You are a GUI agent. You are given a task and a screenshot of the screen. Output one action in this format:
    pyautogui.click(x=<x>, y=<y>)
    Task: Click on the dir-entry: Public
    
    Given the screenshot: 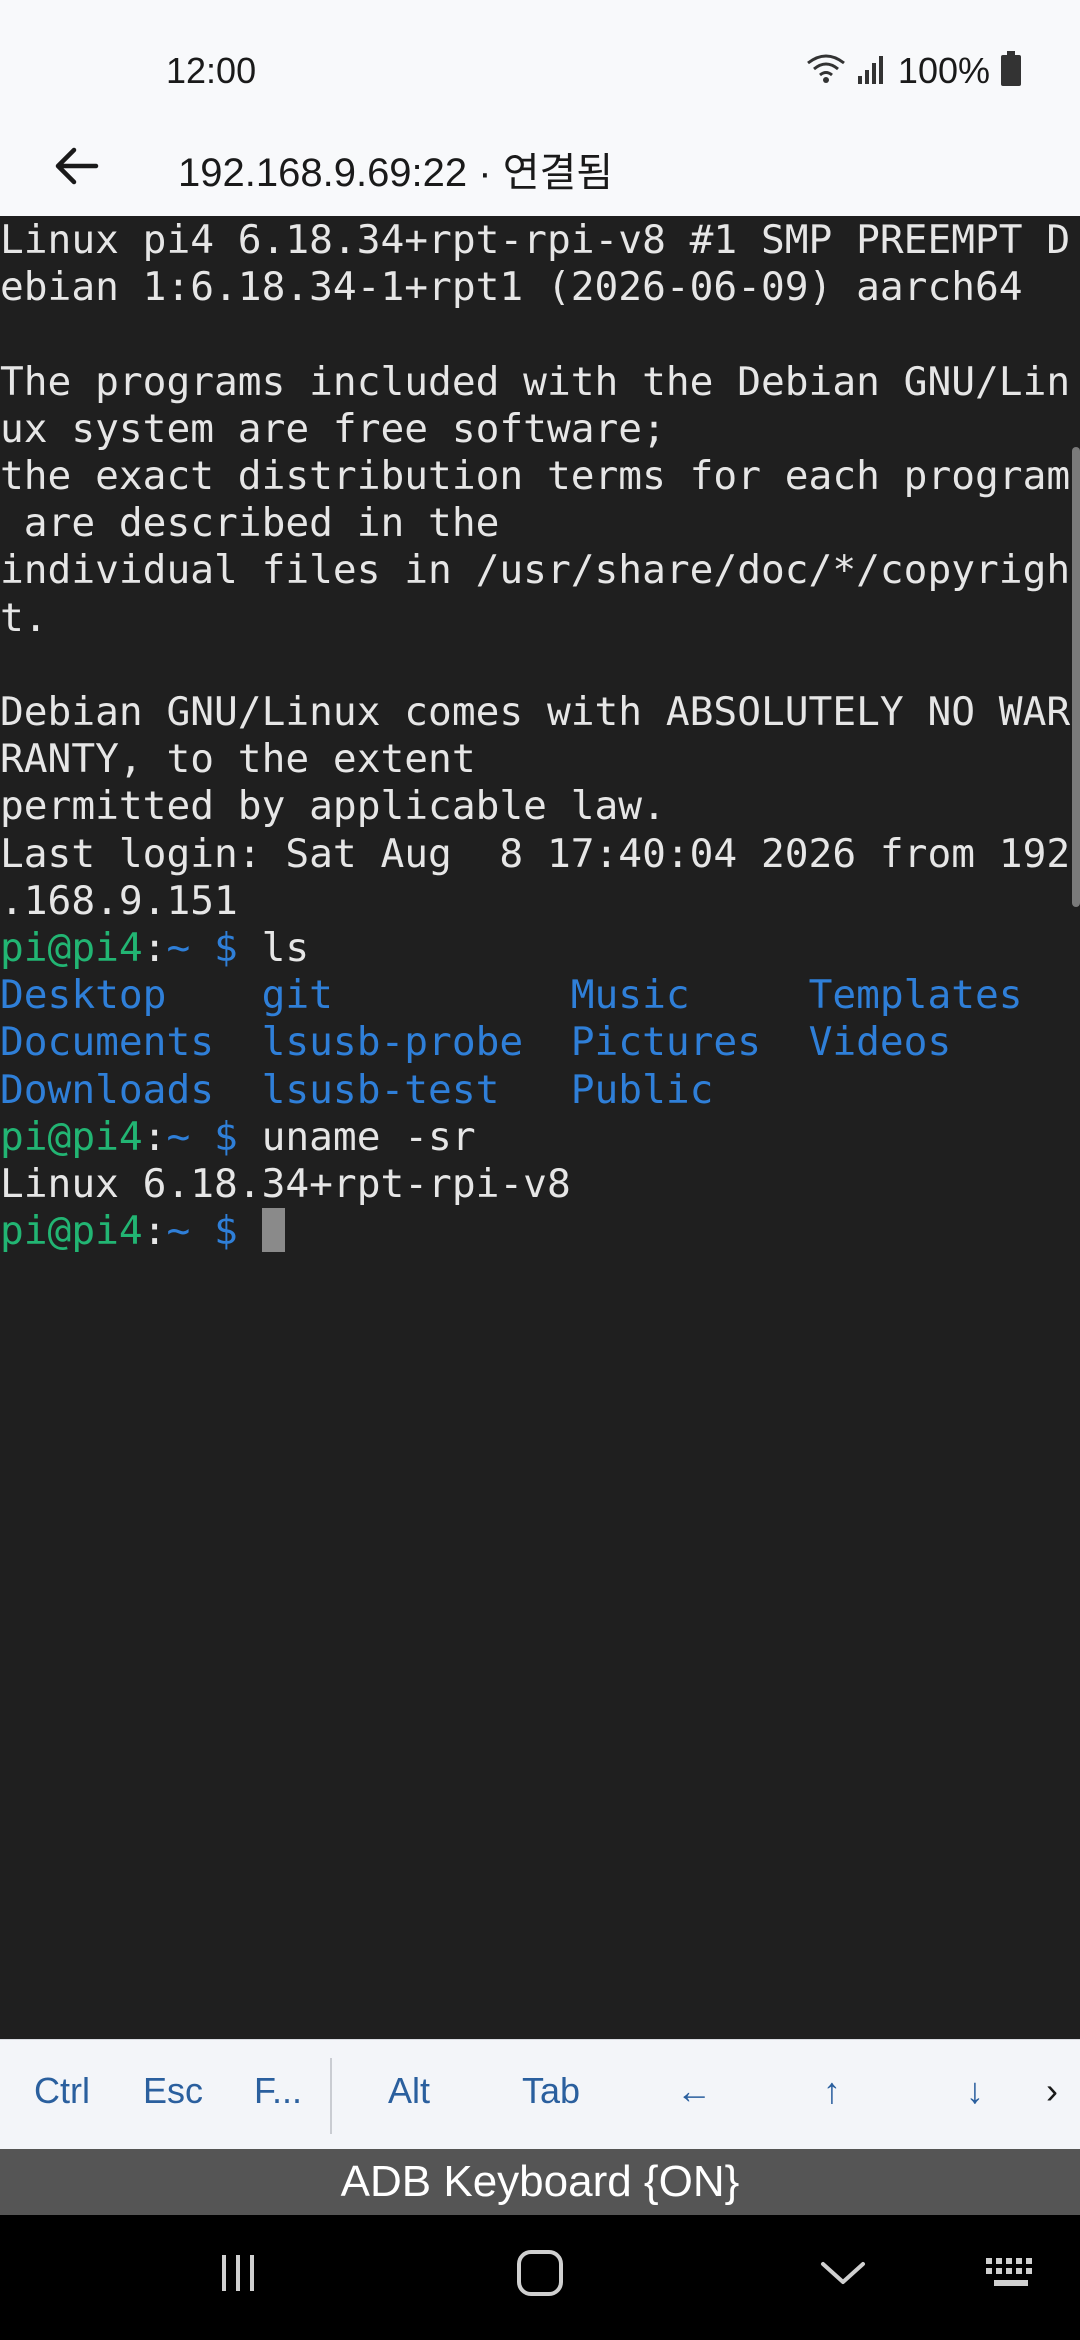 What is the action you would take?
    pyautogui.click(x=642, y=1089)
    